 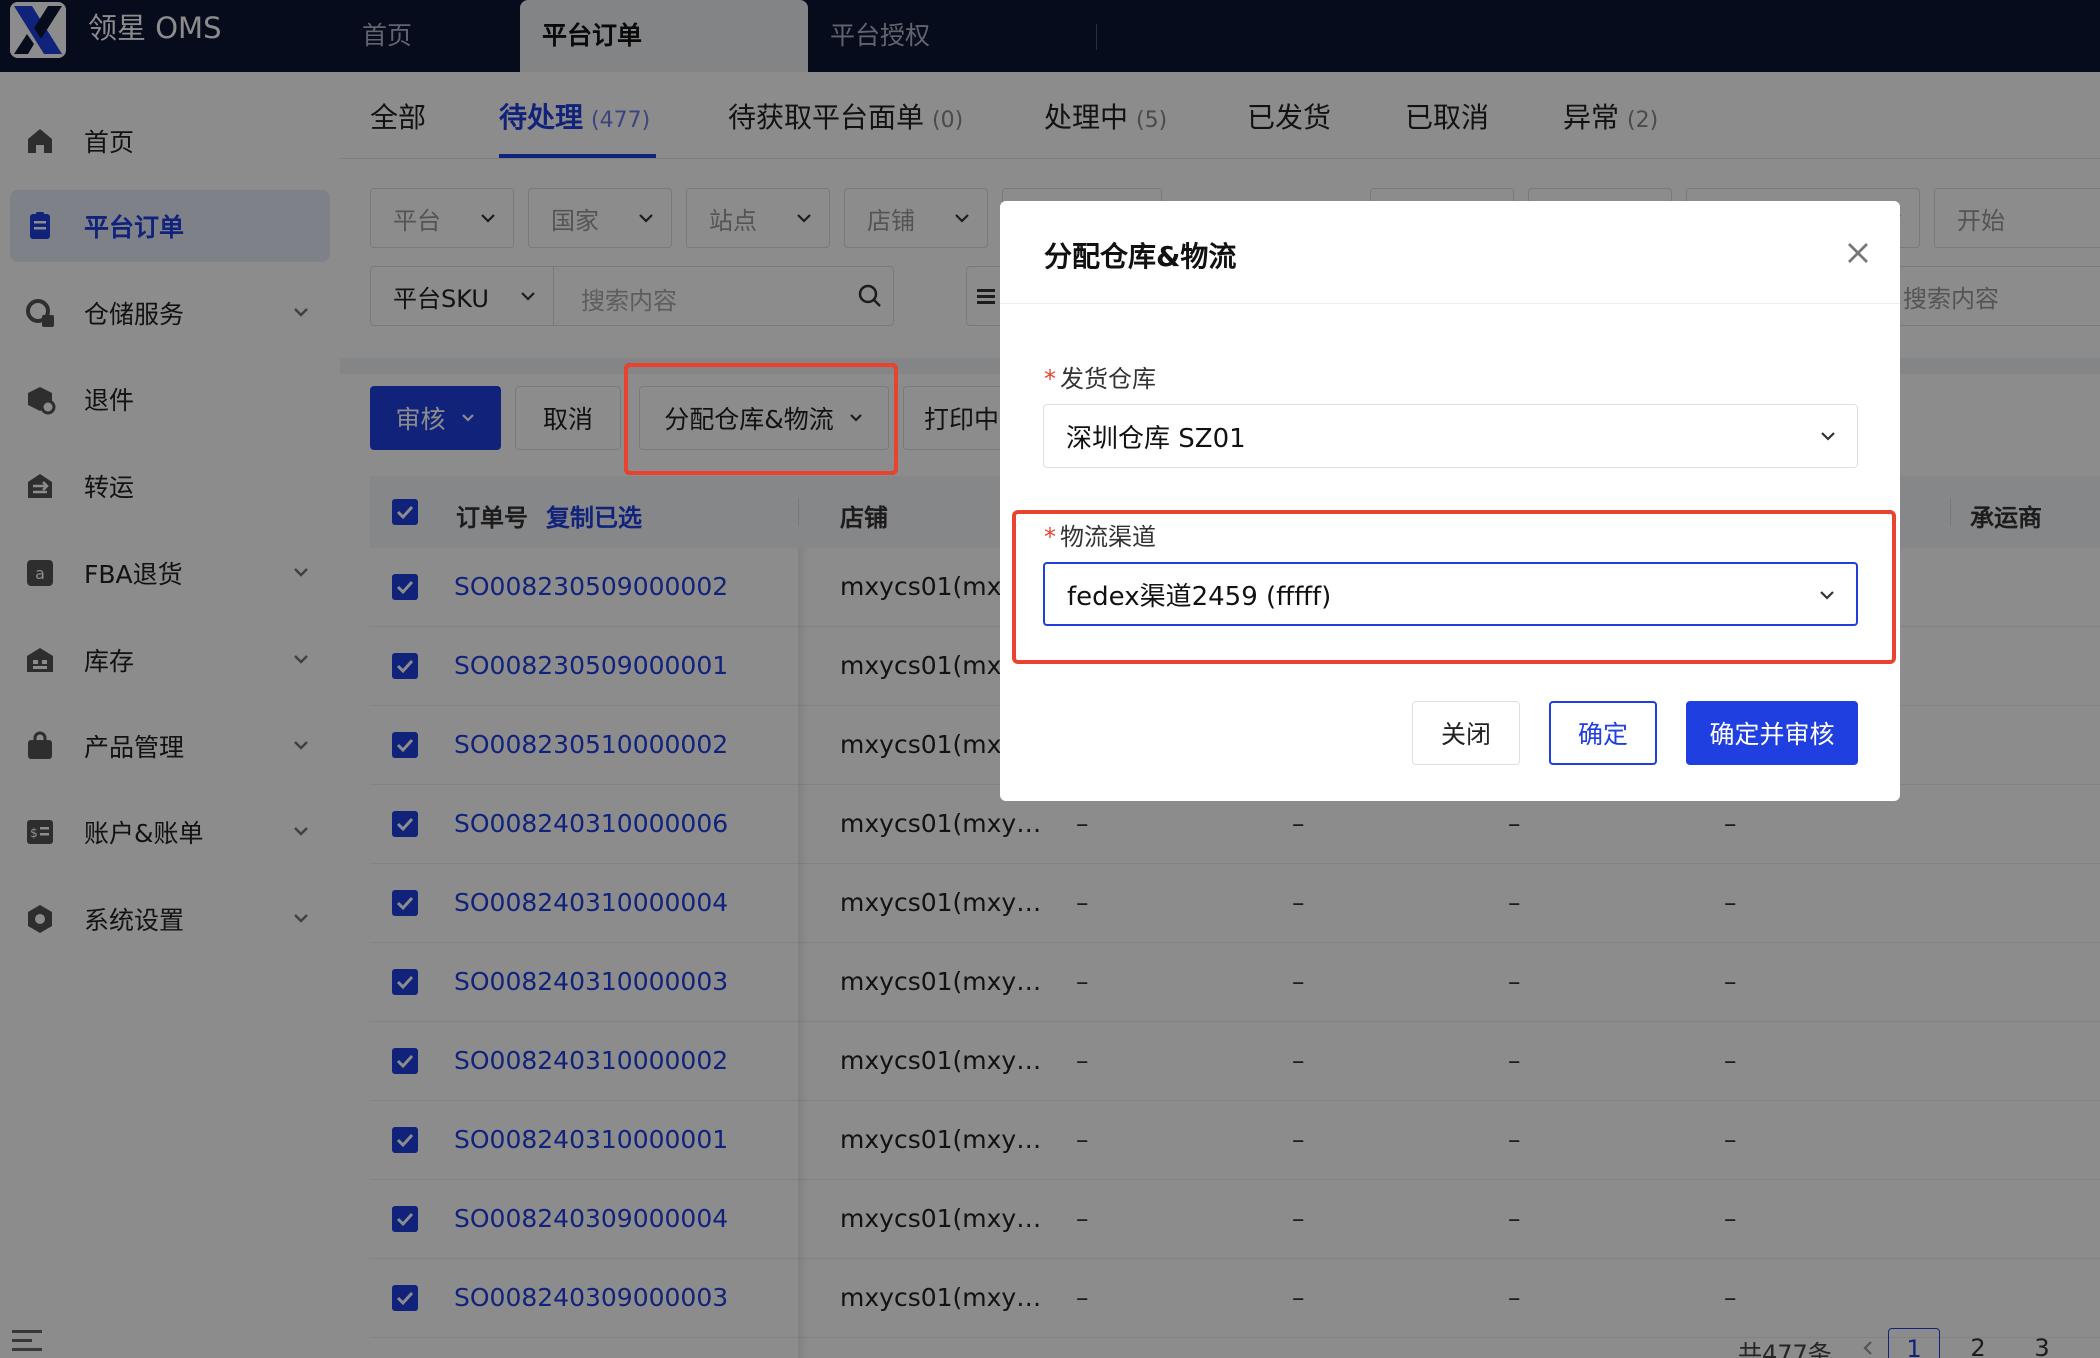 I want to click on modal-title: 分配仓库&物流, so click(x=1140, y=256).